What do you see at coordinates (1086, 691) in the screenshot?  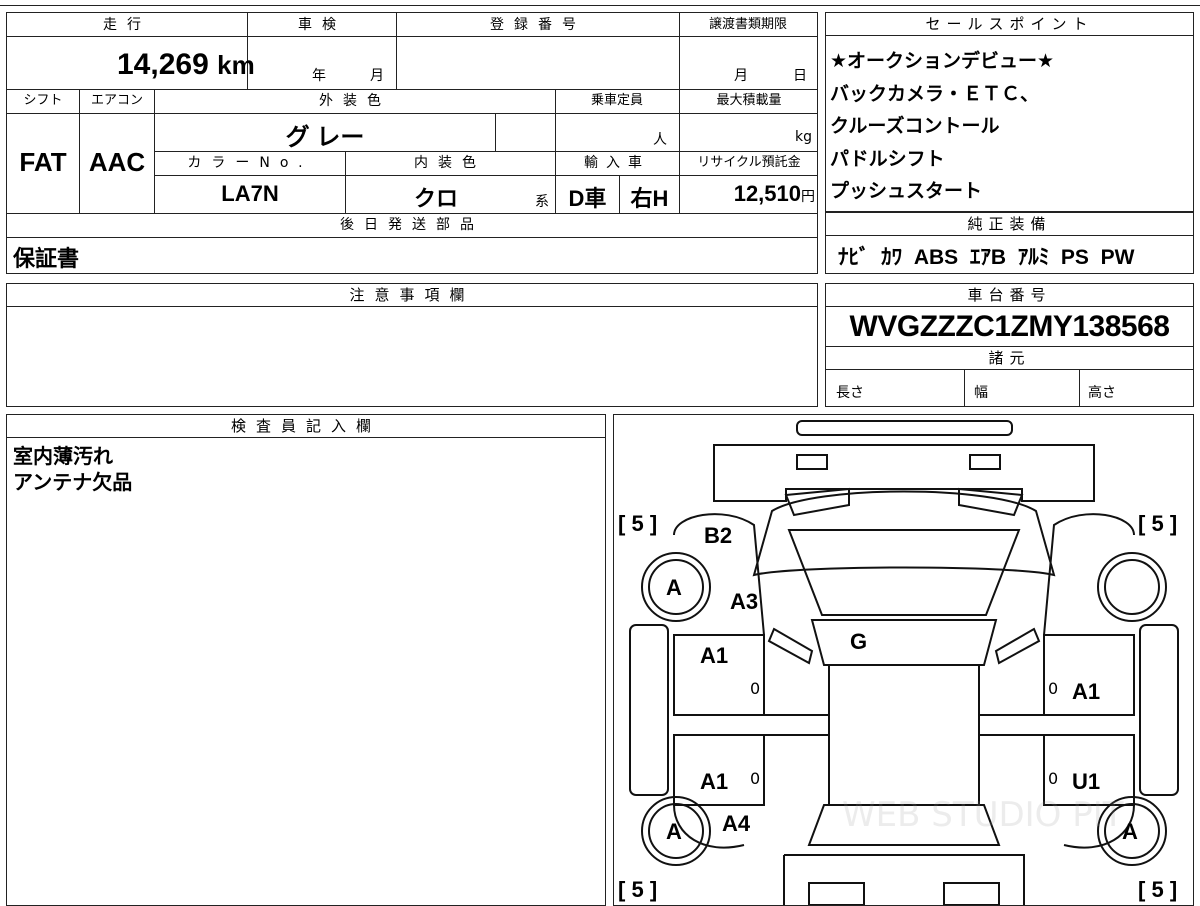 I see `mark-a1-front-right: A1` at bounding box center [1086, 691].